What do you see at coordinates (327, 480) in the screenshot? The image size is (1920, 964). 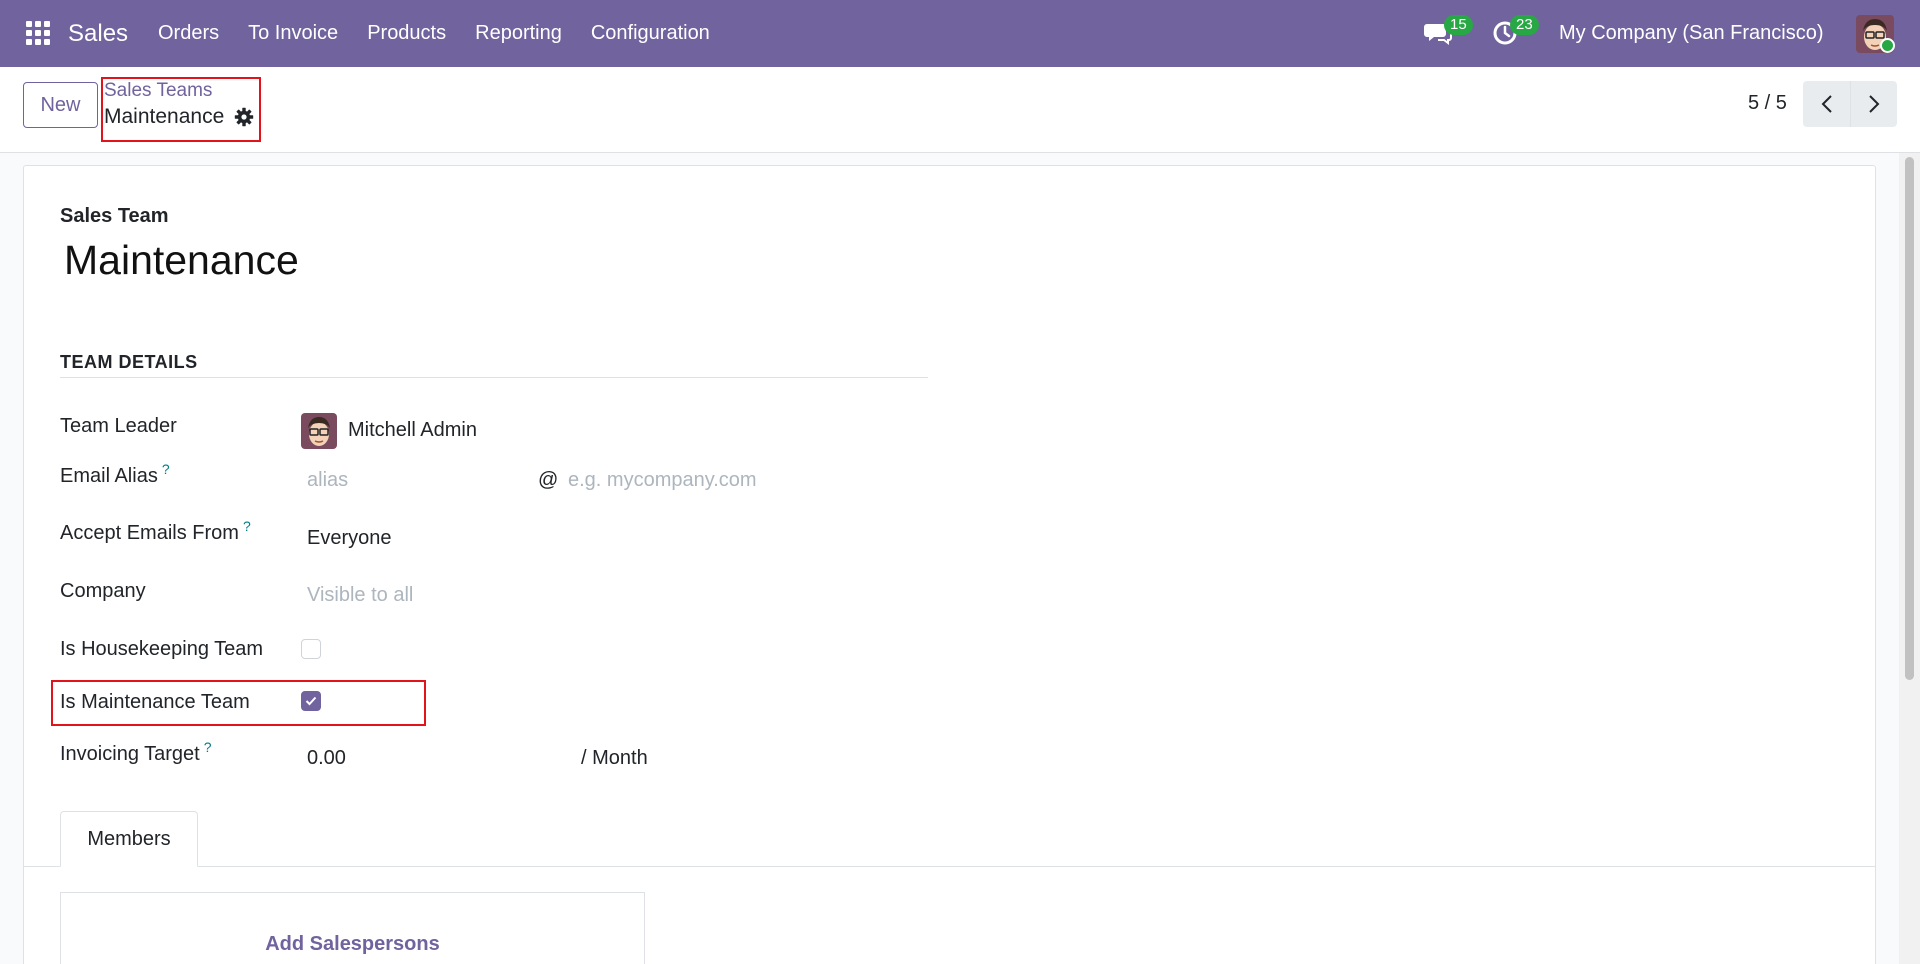 I see `email-alias-input: alias` at bounding box center [327, 480].